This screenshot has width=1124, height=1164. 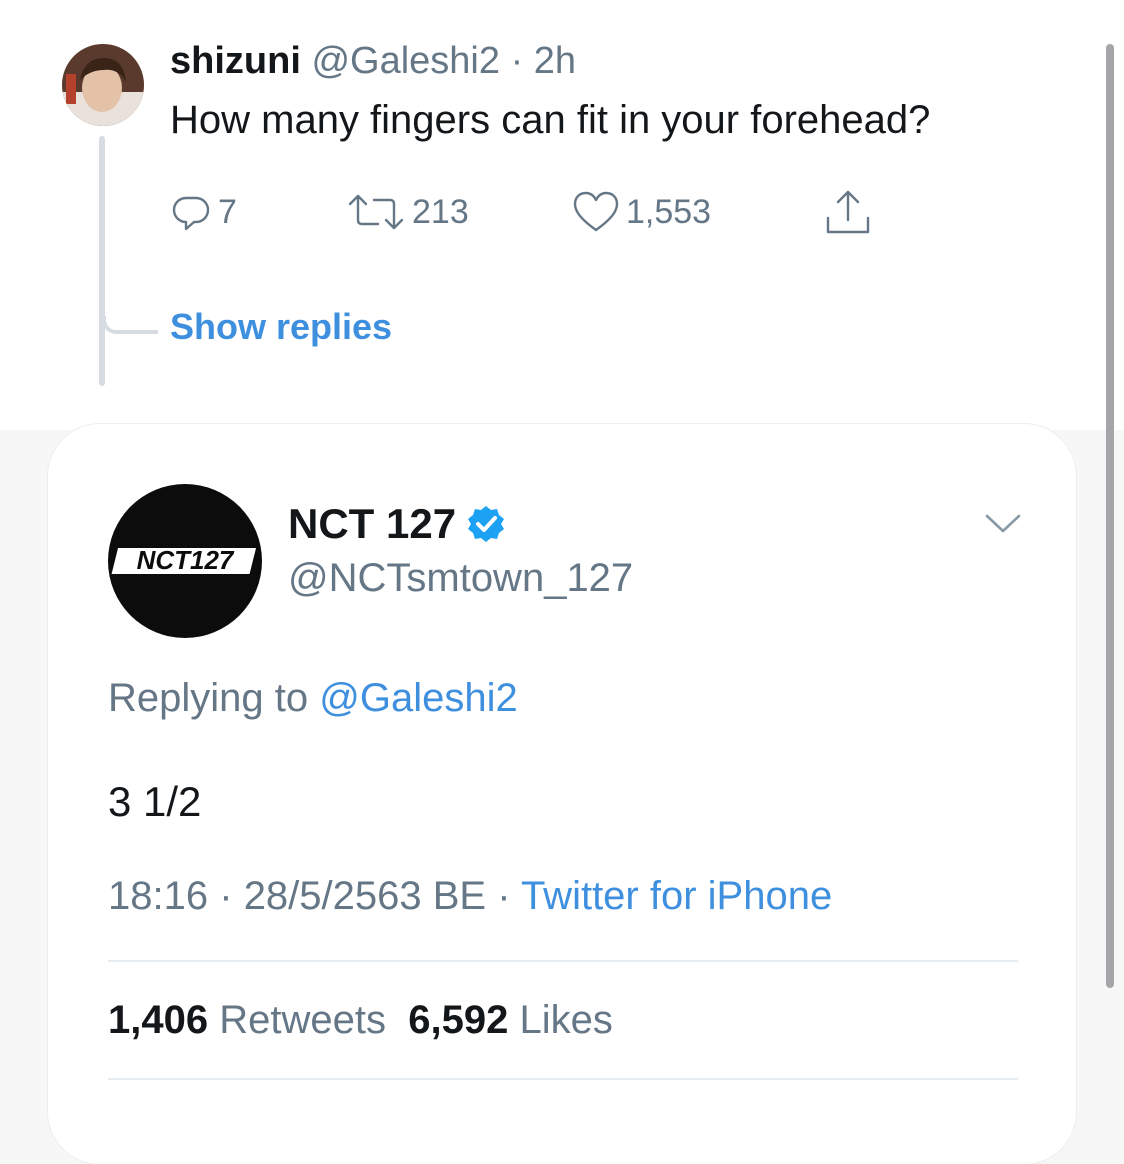 I want to click on avatar-photo, so click(x=103, y=85).